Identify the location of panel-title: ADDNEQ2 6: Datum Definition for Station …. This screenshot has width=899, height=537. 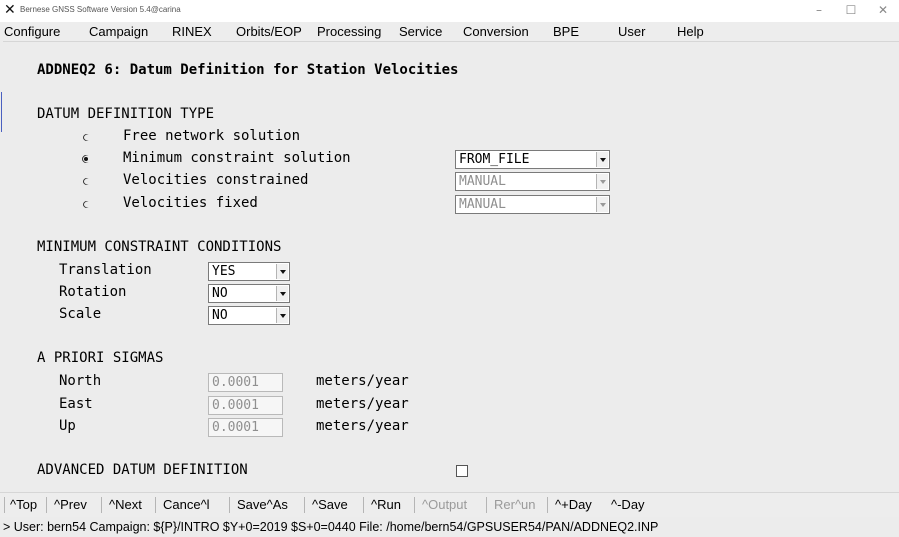
(248, 70).